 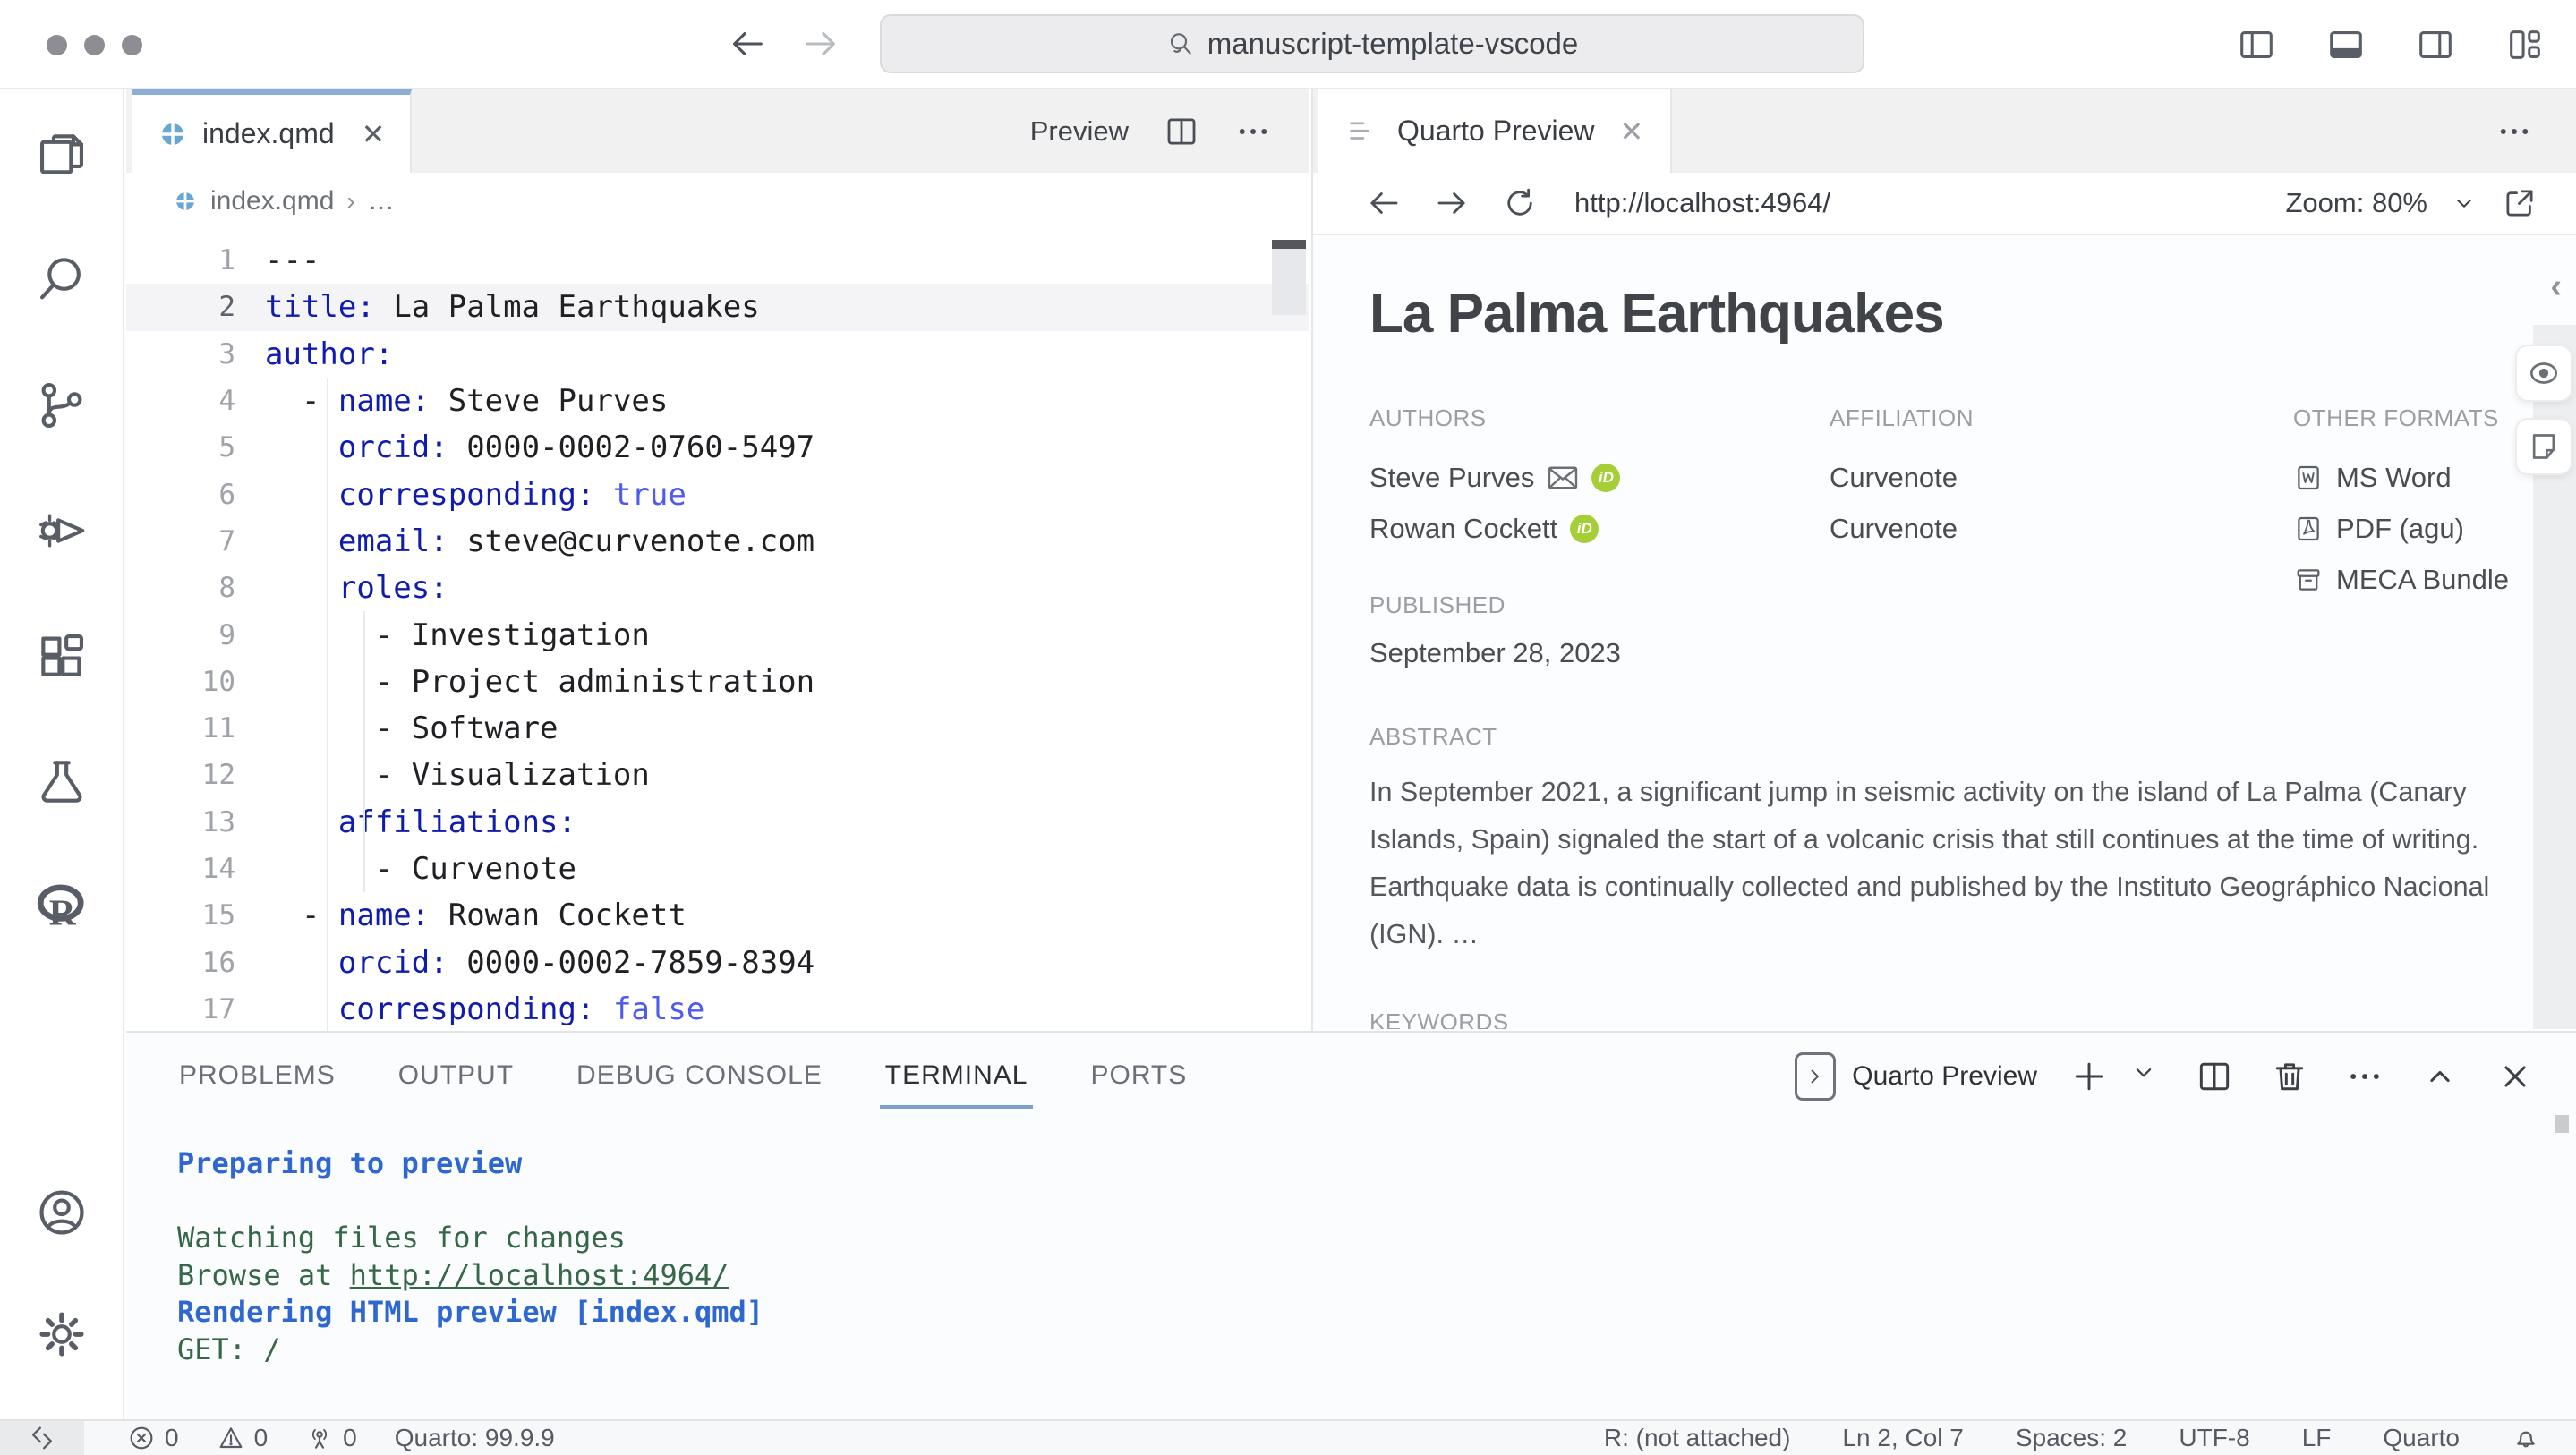 I want to click on preview-reload-icon, so click(x=1520, y=203).